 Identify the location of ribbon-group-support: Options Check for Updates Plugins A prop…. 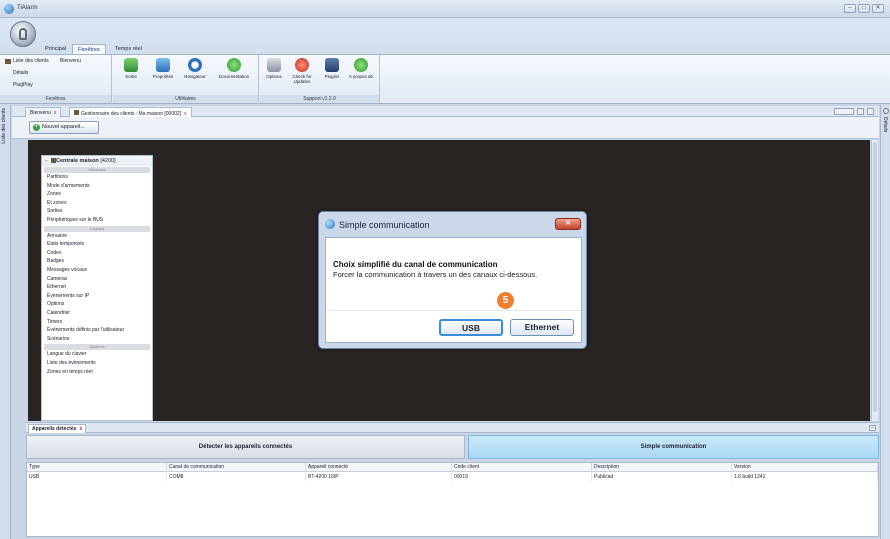
(320, 79).